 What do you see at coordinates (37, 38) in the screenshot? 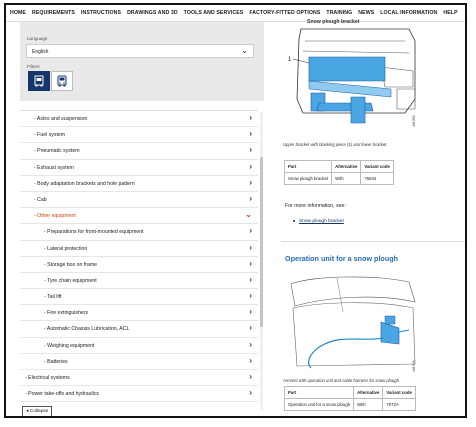
I see `language-label: Language` at bounding box center [37, 38].